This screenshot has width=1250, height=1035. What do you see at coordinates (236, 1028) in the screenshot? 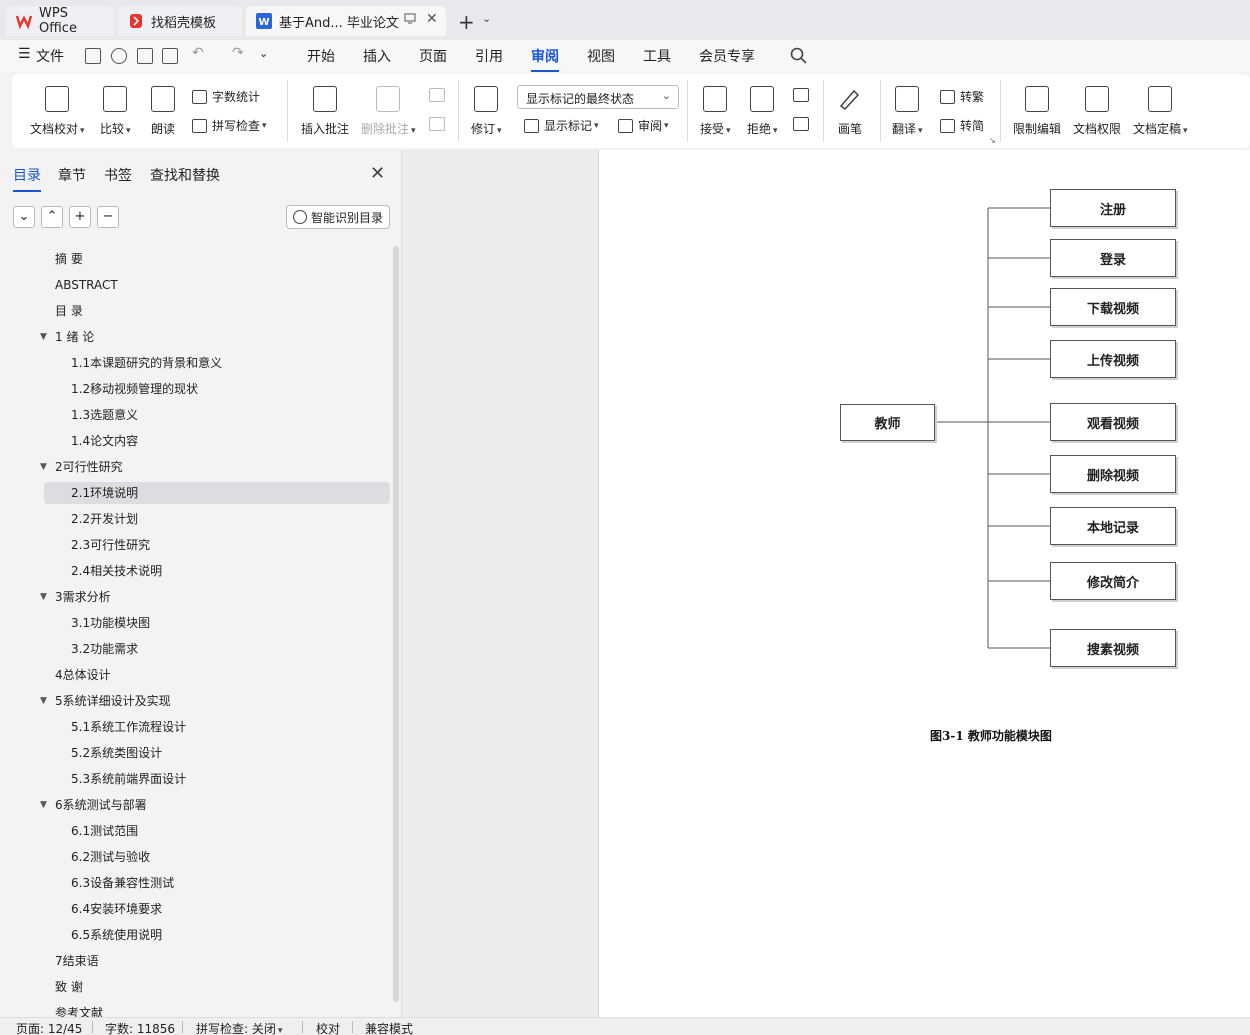
I see `spell-status-label: 拼写检查: 关闭` at bounding box center [236, 1028].